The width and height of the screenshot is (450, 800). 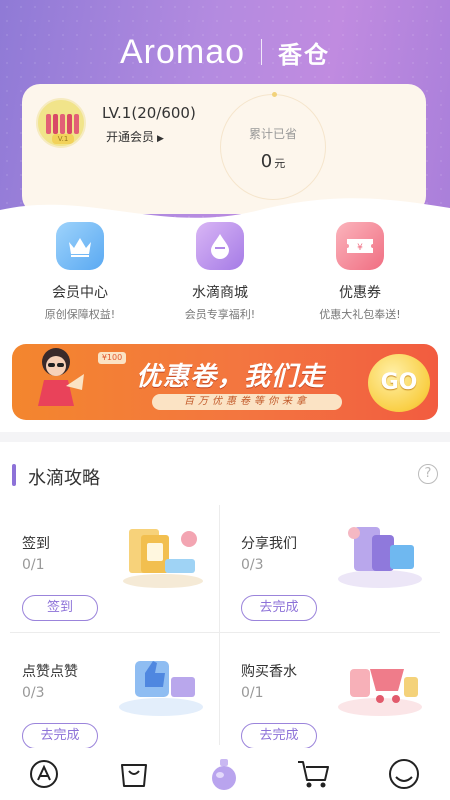 What do you see at coordinates (266, 161) in the screenshot?
I see `savings-amount: 0` at bounding box center [266, 161].